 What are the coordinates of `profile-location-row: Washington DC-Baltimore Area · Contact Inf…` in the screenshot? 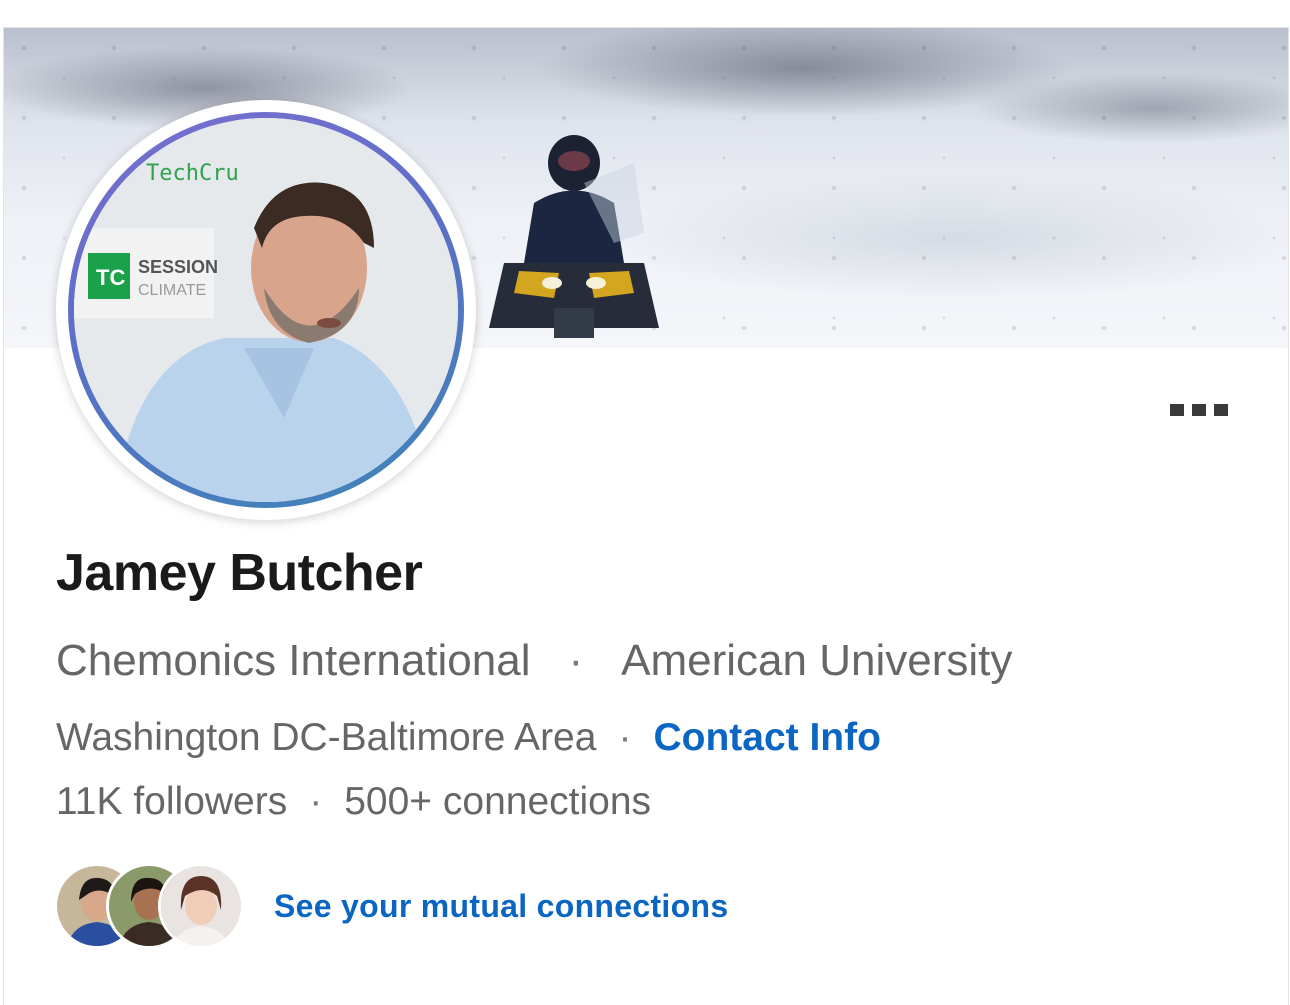 It's located at (468, 738).